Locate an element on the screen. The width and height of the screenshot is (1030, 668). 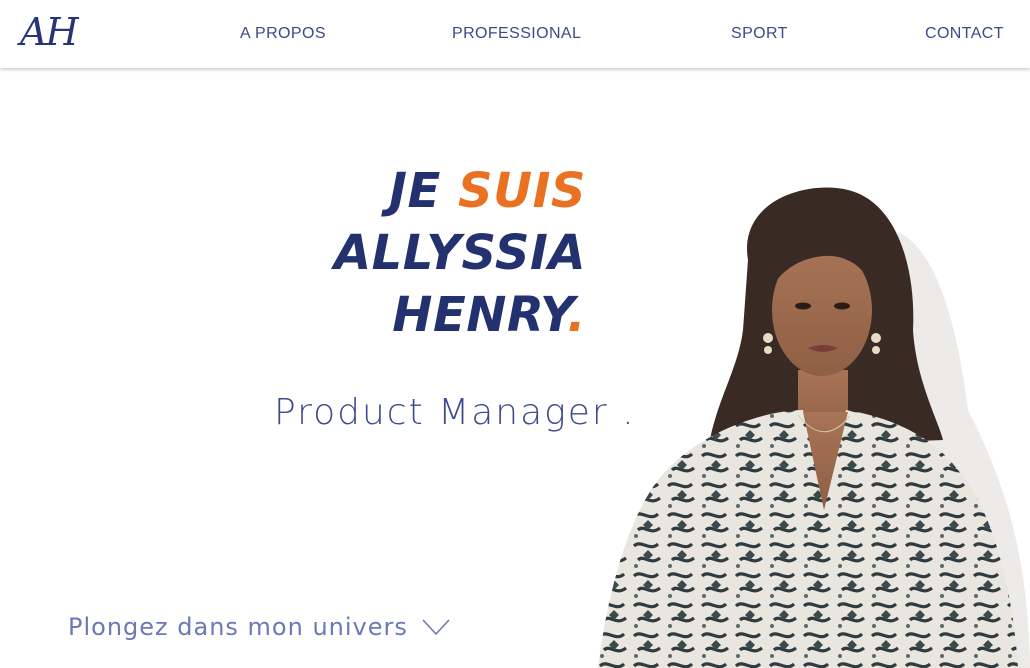
chevron-down-icon is located at coordinates (436, 627).